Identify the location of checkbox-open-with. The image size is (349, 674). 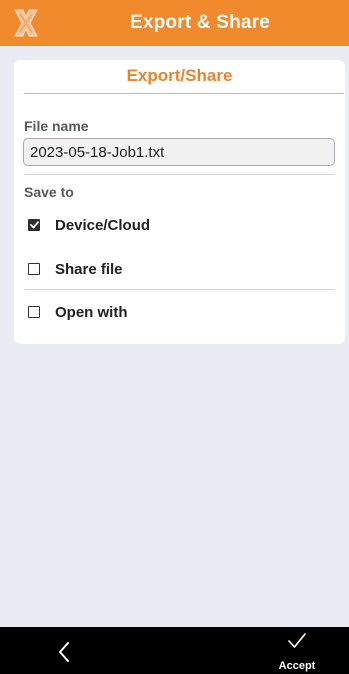
(34, 312).